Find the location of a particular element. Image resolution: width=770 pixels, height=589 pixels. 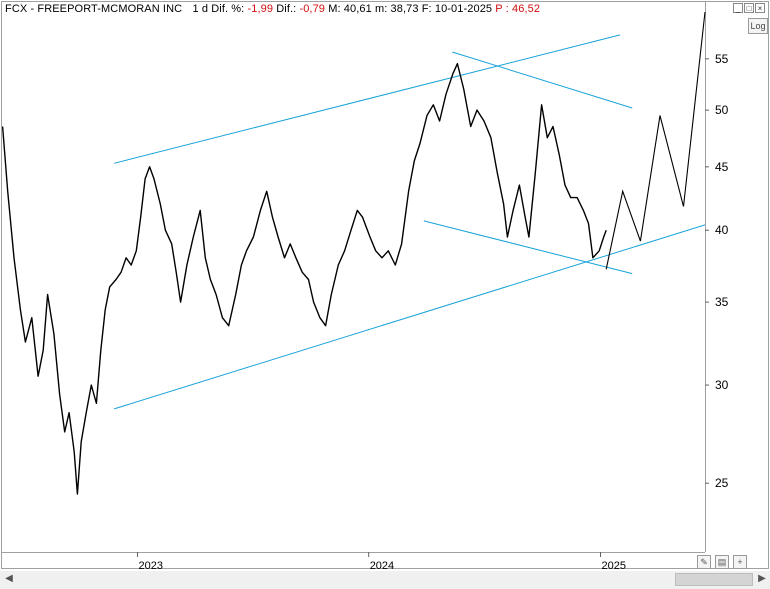

y-tick-label: 35 is located at coordinates (722, 302).